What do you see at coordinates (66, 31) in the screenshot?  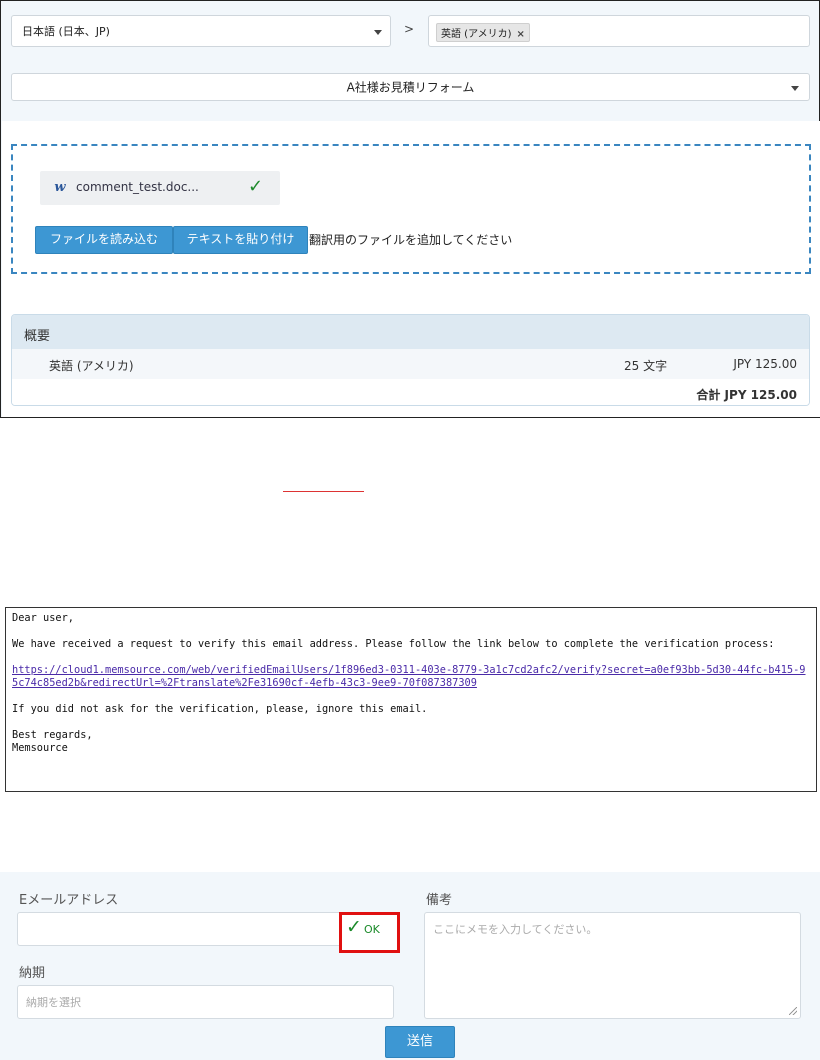 I see `source-language-value: 日本語 (日本、JP)` at bounding box center [66, 31].